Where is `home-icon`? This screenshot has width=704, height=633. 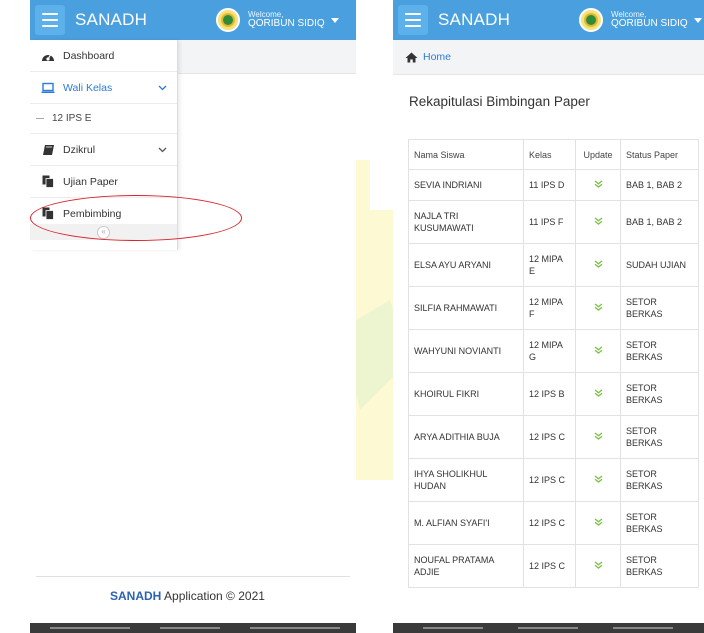 home-icon is located at coordinates (411, 57).